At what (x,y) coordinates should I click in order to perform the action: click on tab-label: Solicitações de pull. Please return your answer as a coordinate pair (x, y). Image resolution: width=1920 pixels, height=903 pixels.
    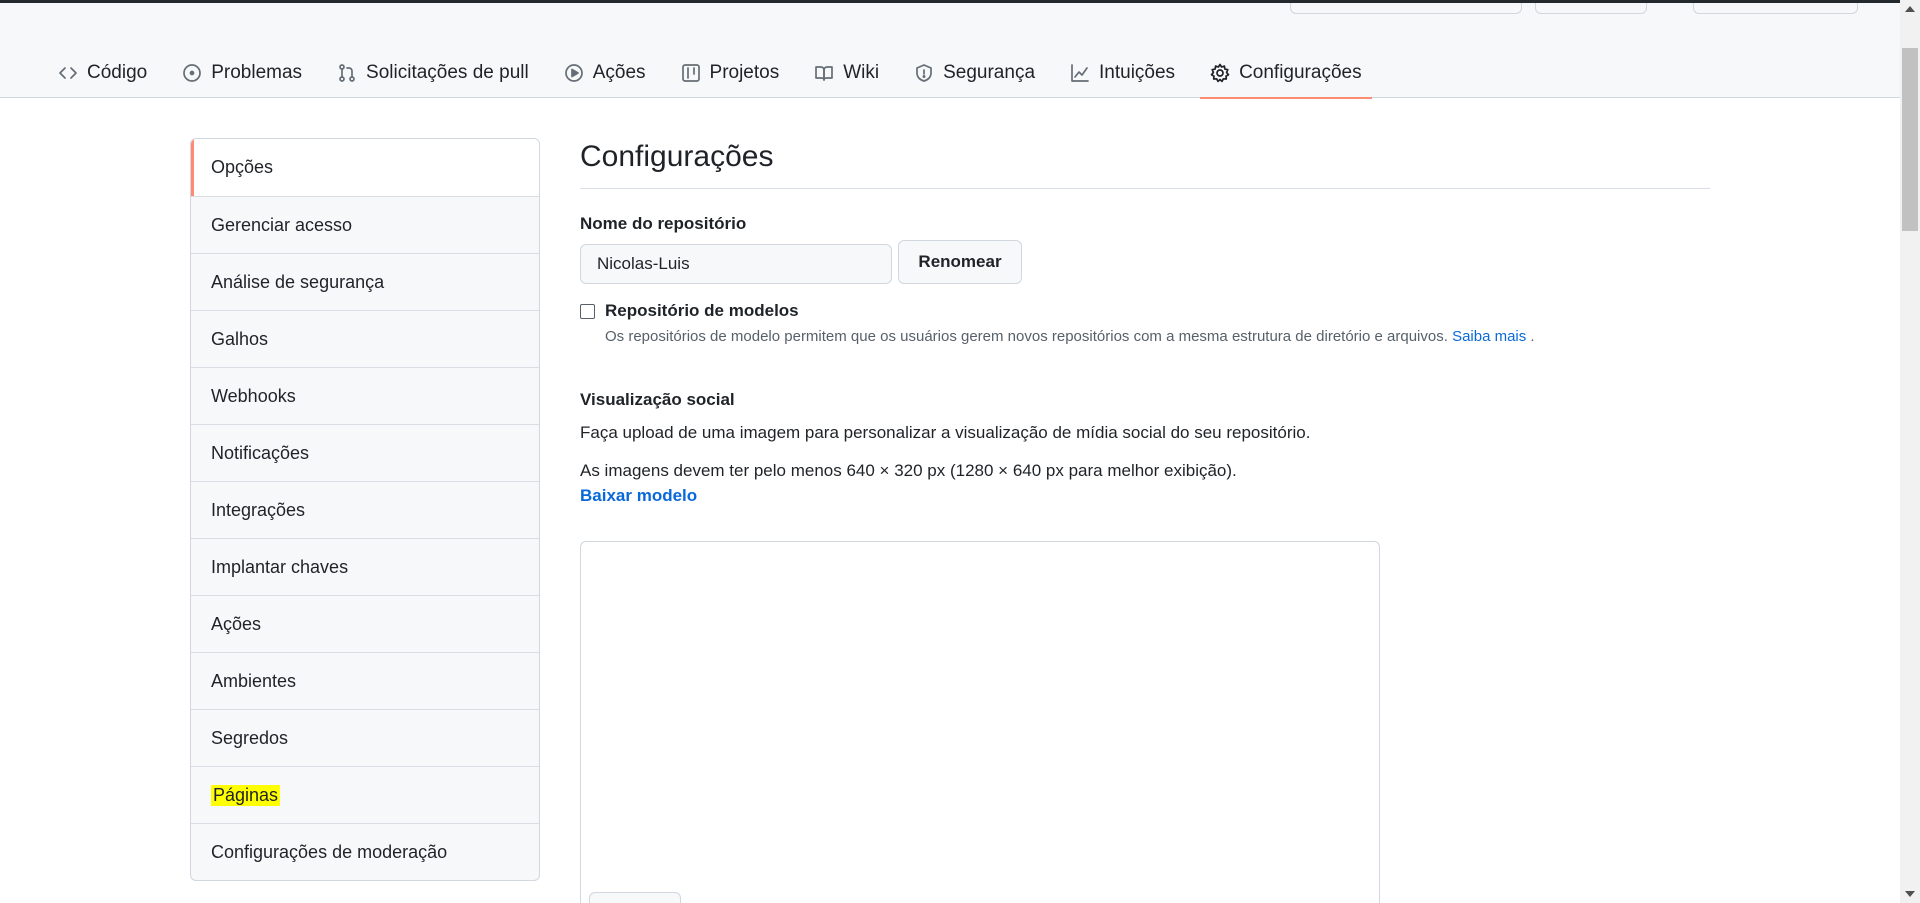
    Looking at the image, I should click on (447, 72).